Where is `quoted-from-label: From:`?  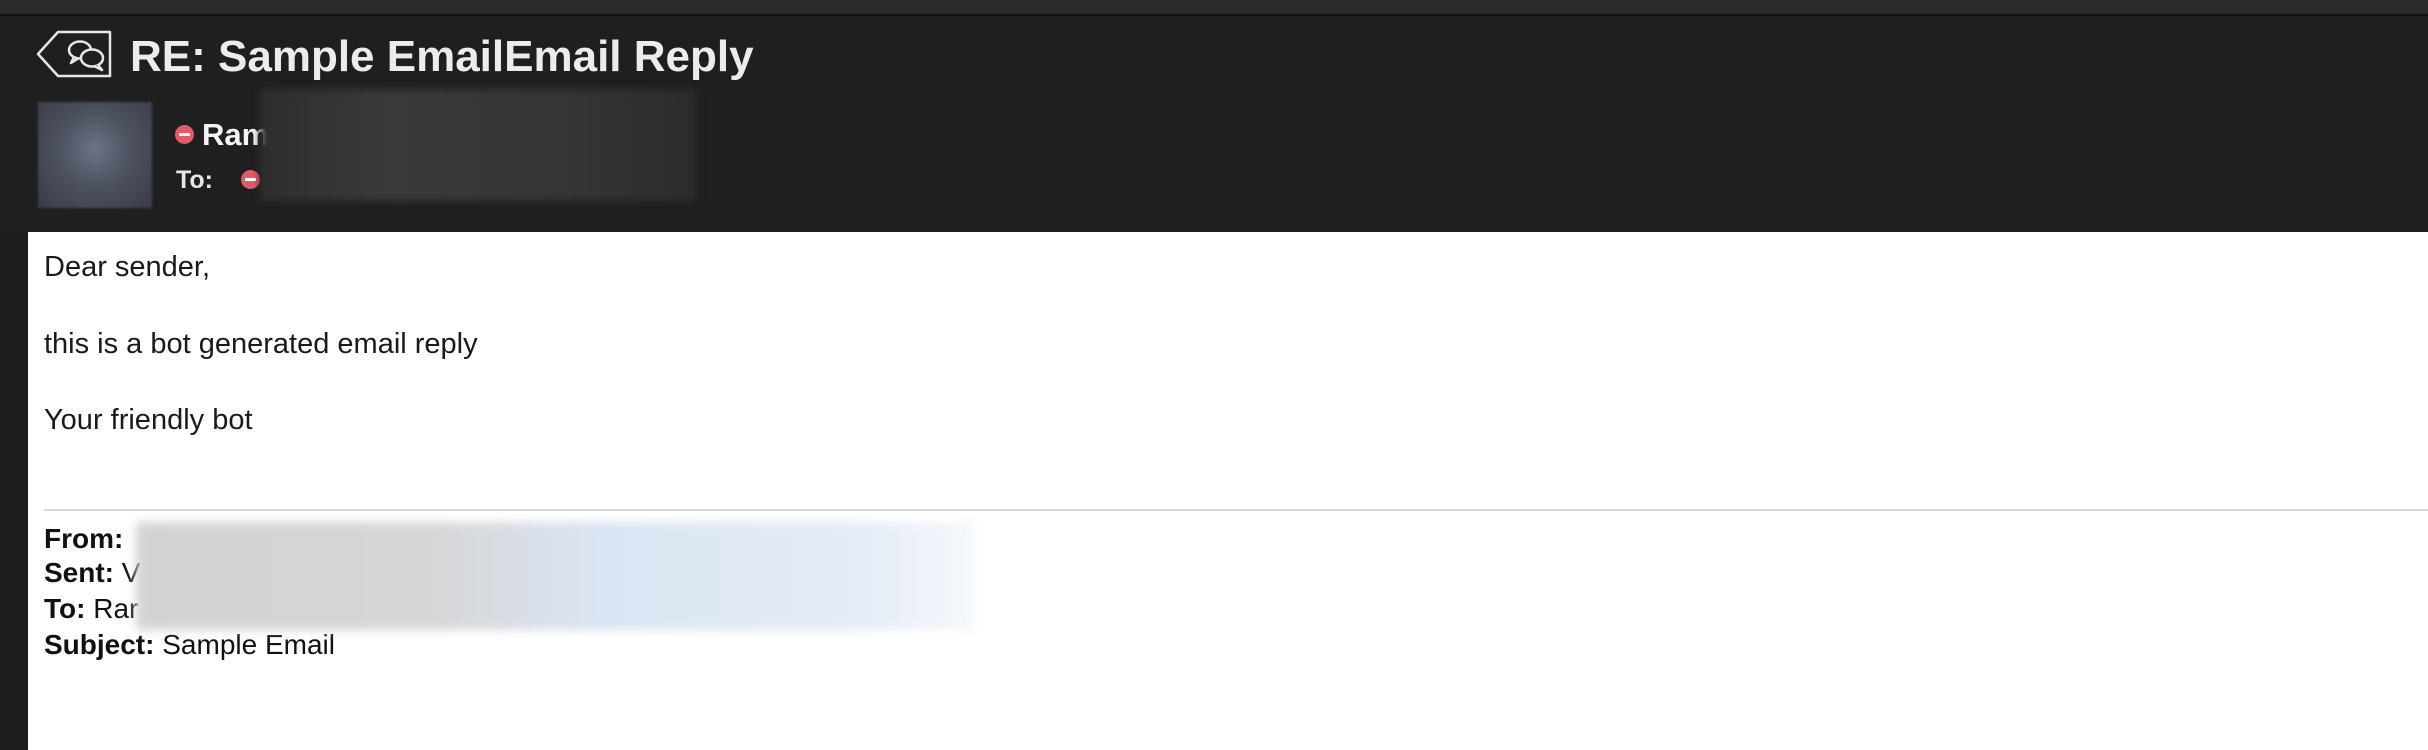 quoted-from-label: From: is located at coordinates (84, 538).